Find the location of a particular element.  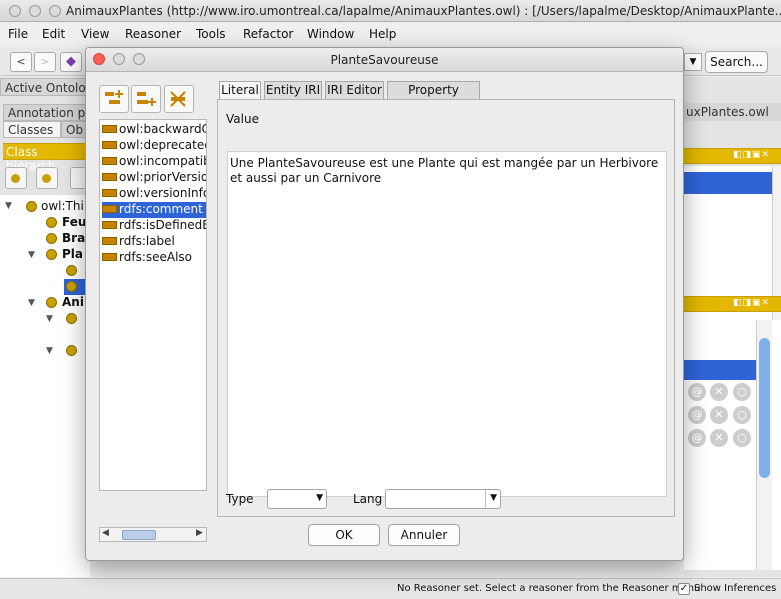

tree-item-pla: Pla is located at coordinates (72, 254).